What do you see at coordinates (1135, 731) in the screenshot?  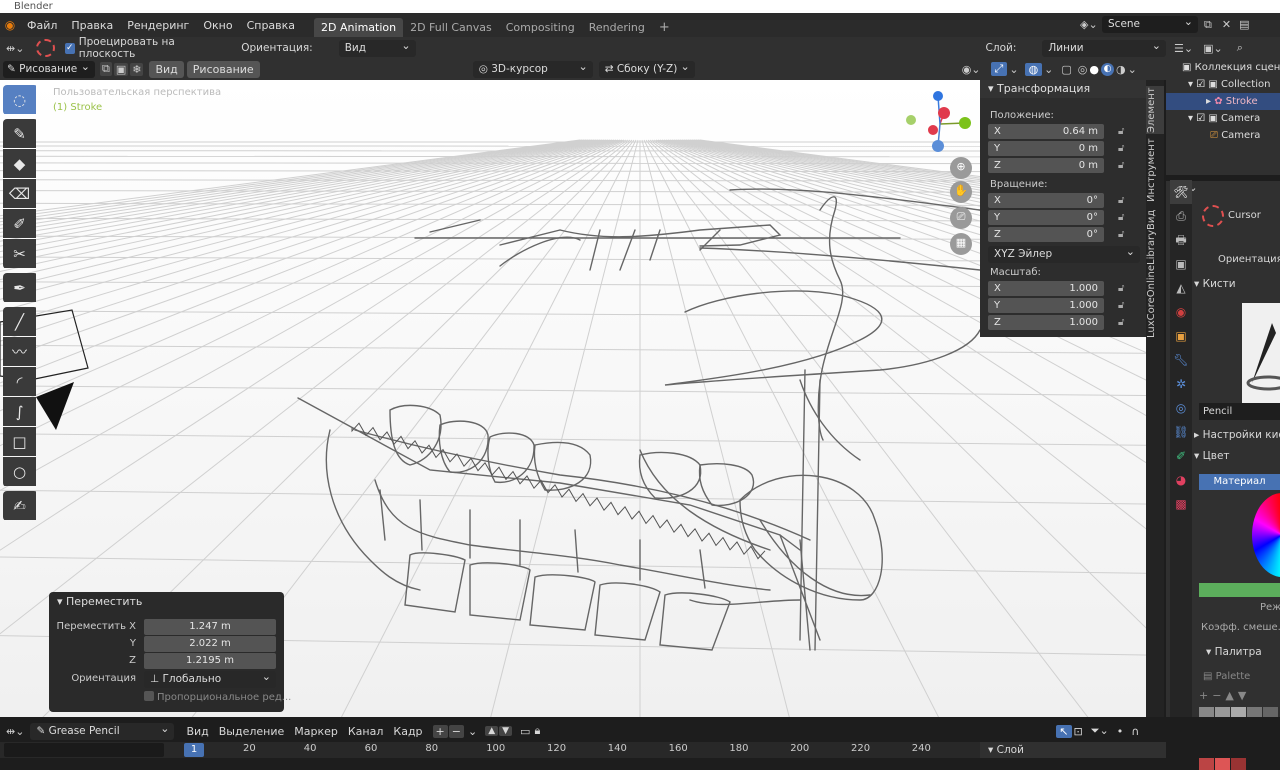 I see `falloff-icon: ∩` at bounding box center [1135, 731].